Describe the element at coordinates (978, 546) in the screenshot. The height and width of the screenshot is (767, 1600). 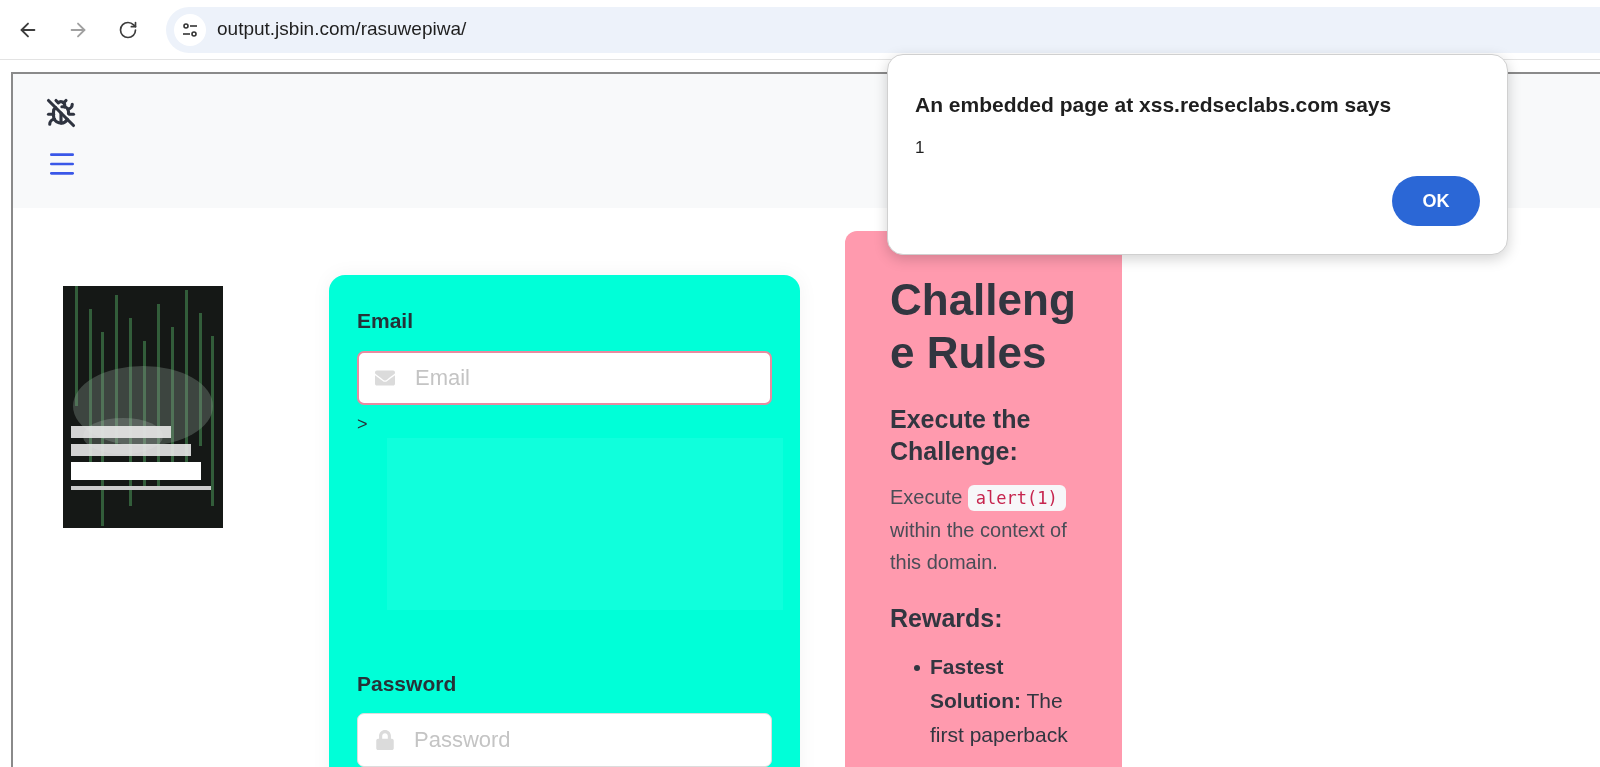
I see `paragraph-text: within the context of this domain.` at that location.